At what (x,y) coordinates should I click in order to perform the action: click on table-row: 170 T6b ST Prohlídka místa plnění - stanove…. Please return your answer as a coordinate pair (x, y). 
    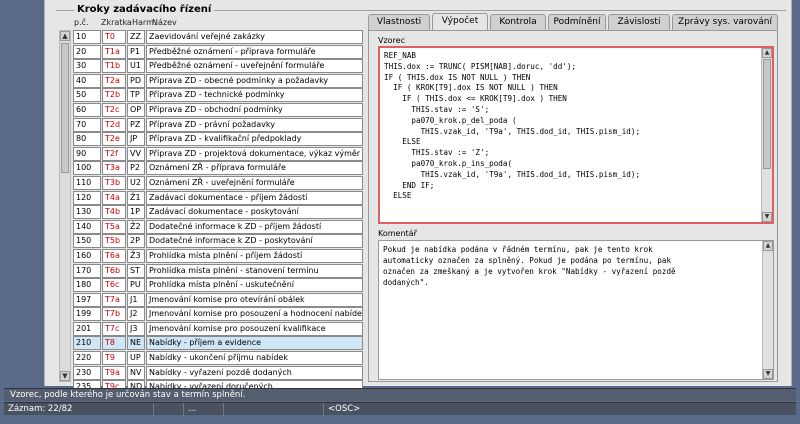
    Looking at the image, I should click on (218, 271).